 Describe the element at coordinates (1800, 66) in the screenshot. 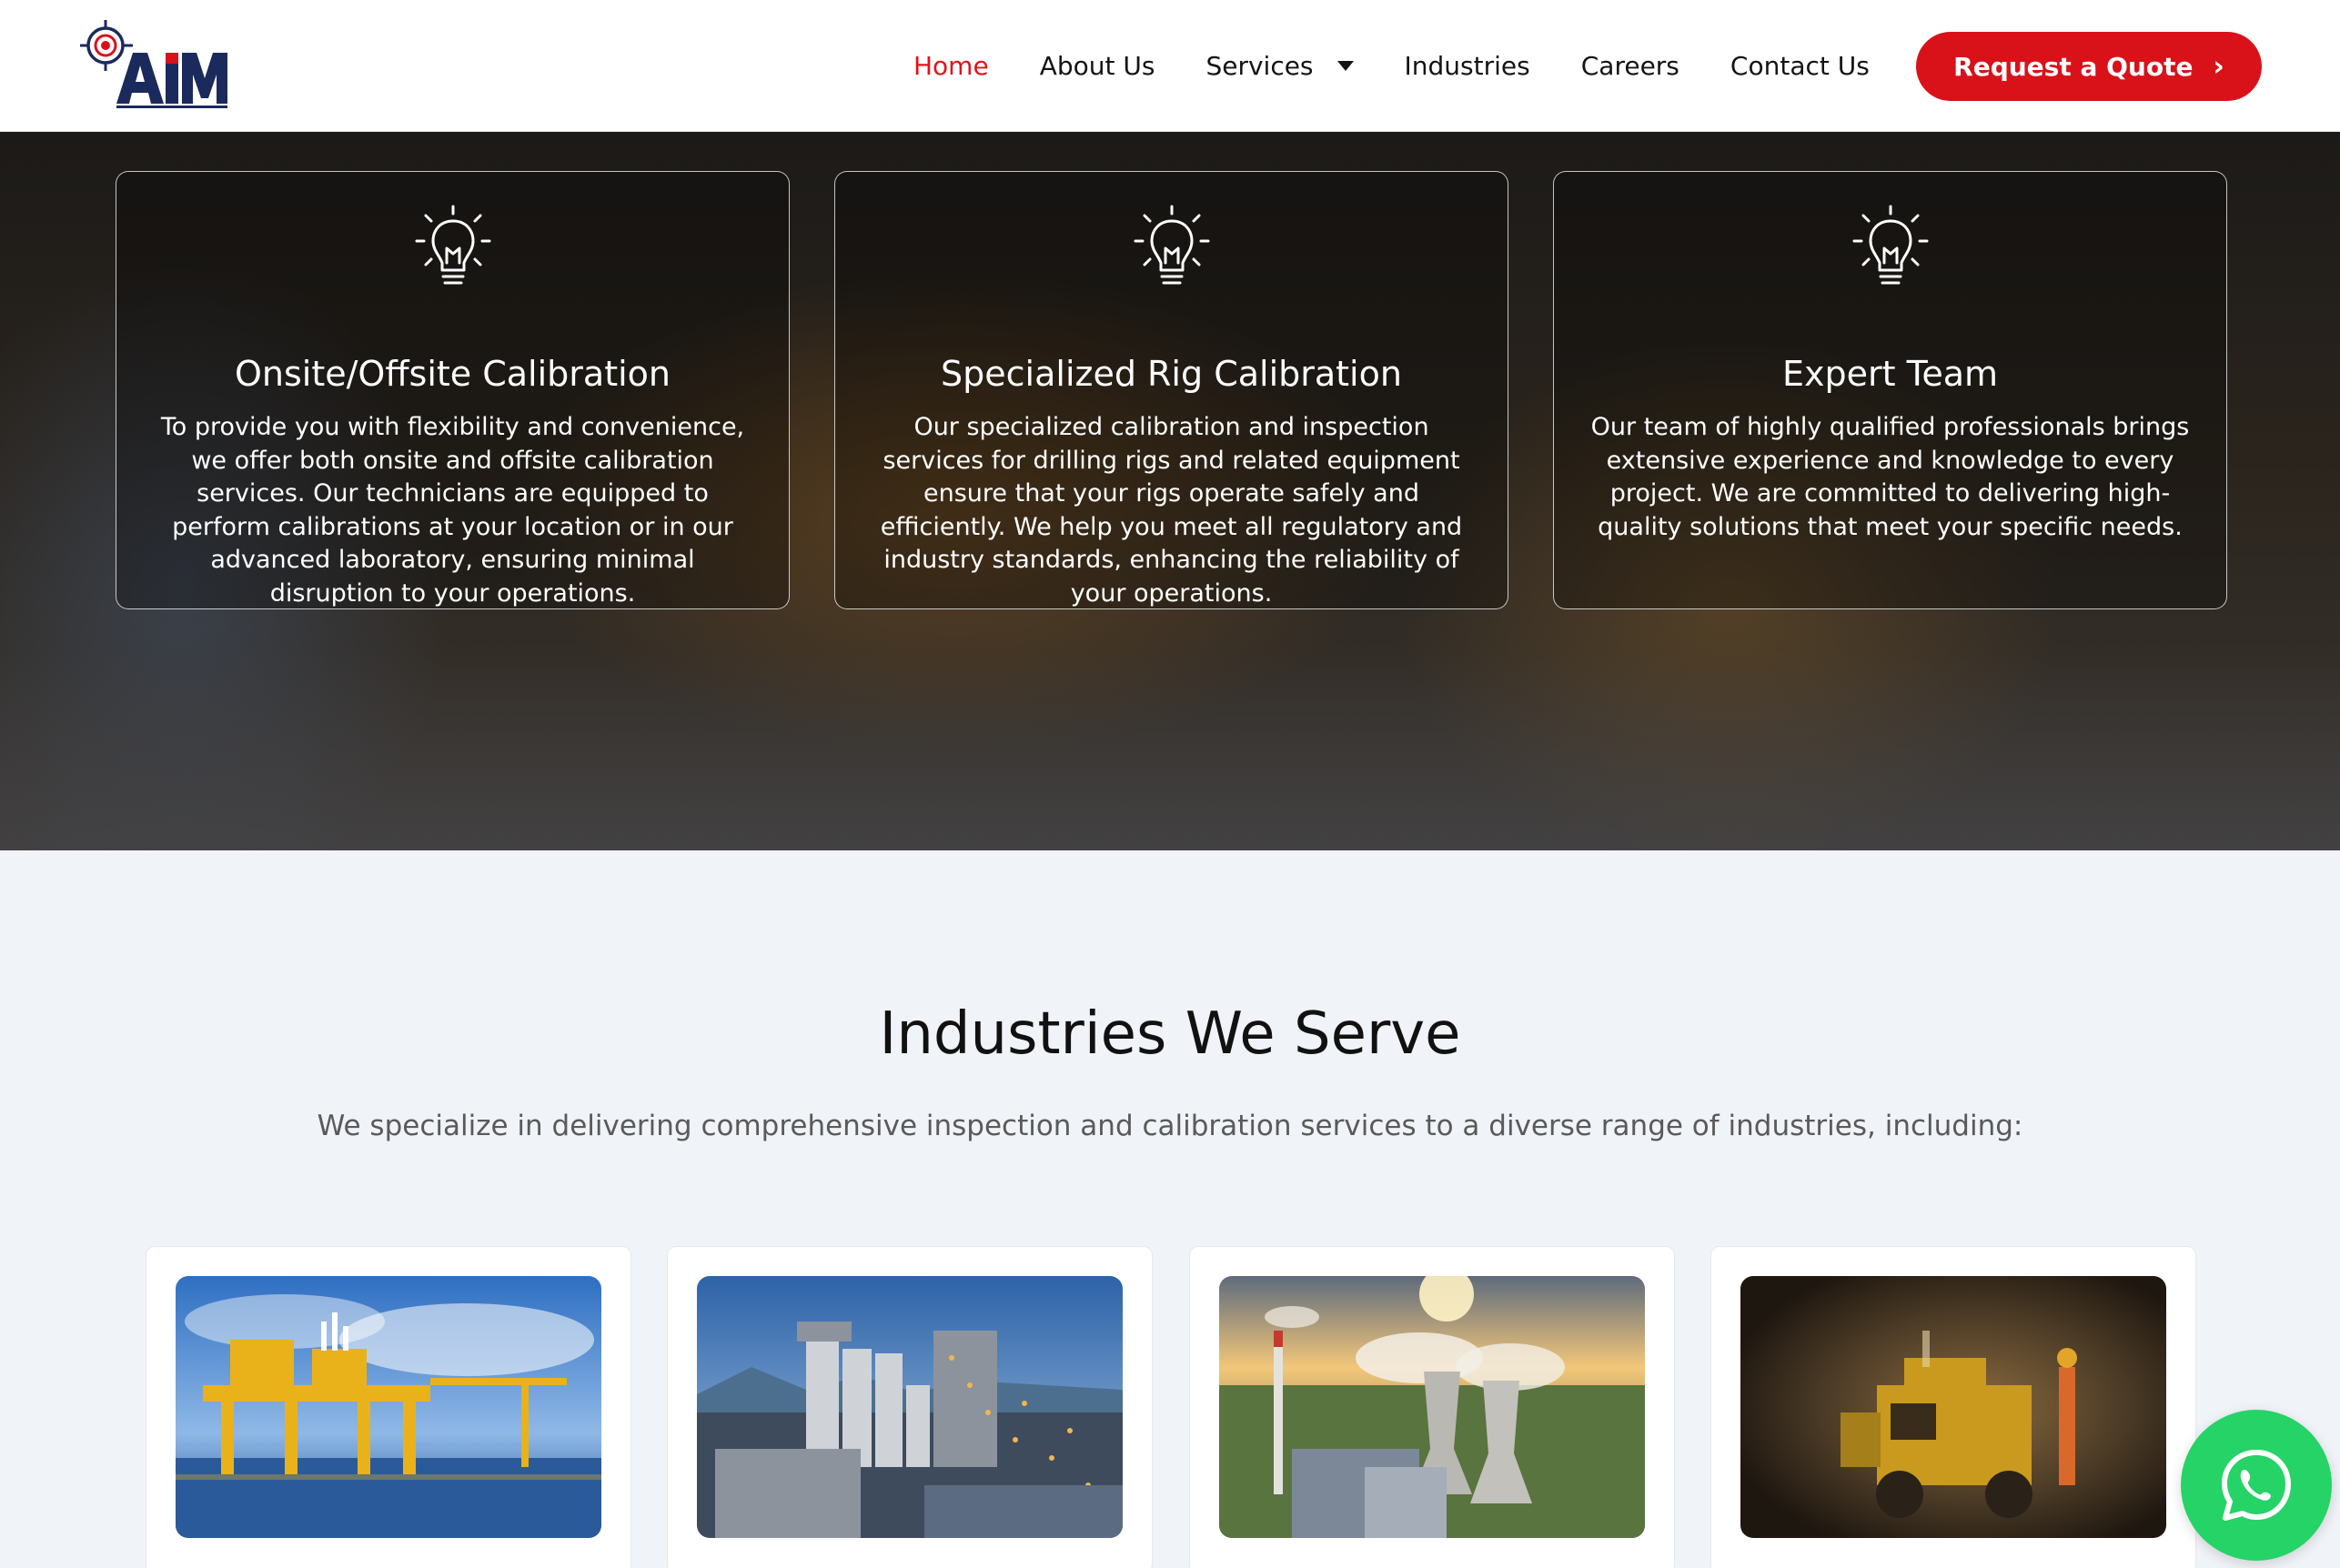

I see `nav-contact-us: Contact Us` at that location.